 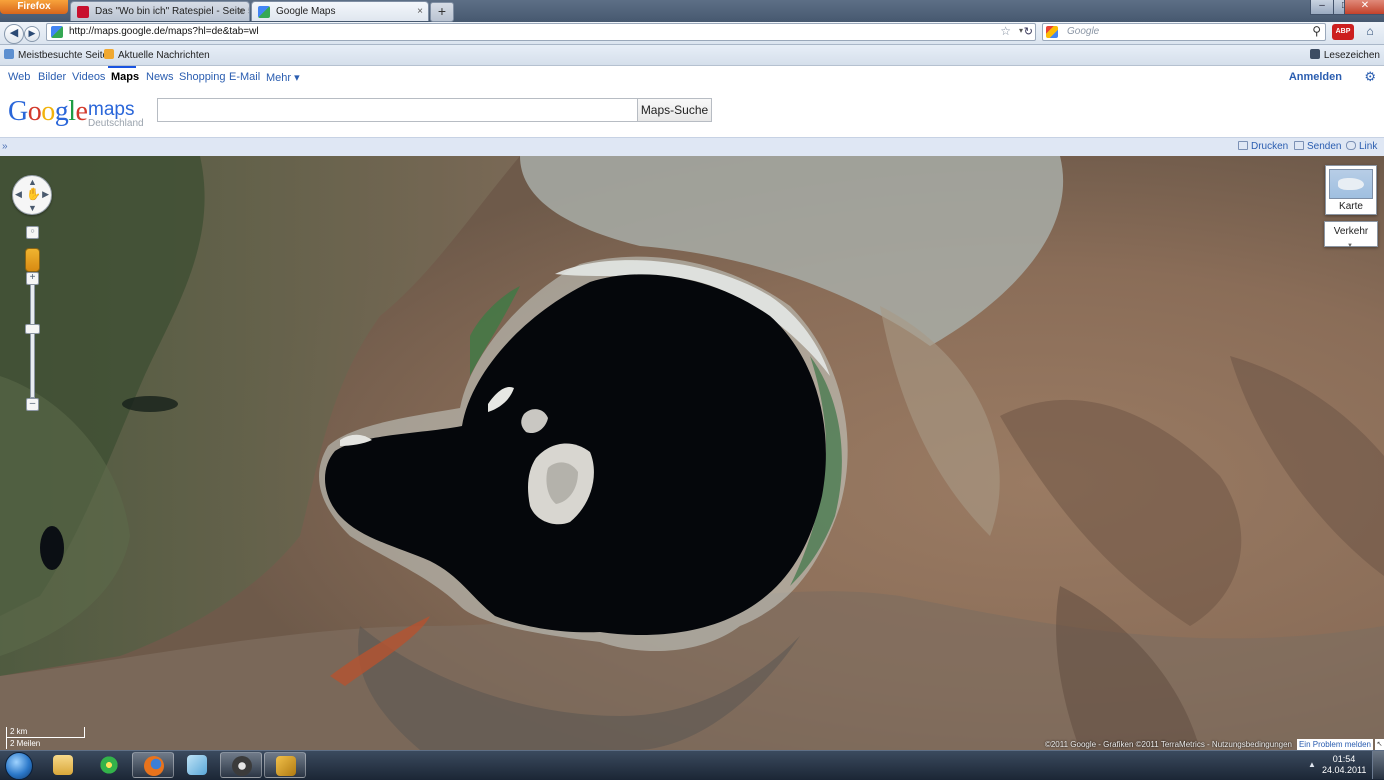 What do you see at coordinates (116, 123) in the screenshot?
I see `region-label: Deutschland` at bounding box center [116, 123].